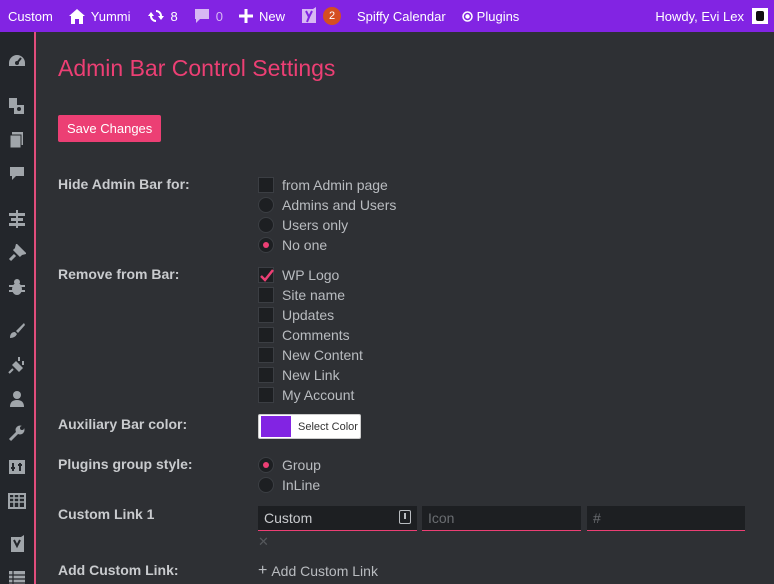  Describe the element at coordinates (110, 16) in the screenshot. I see `home-label: Yummi` at that location.